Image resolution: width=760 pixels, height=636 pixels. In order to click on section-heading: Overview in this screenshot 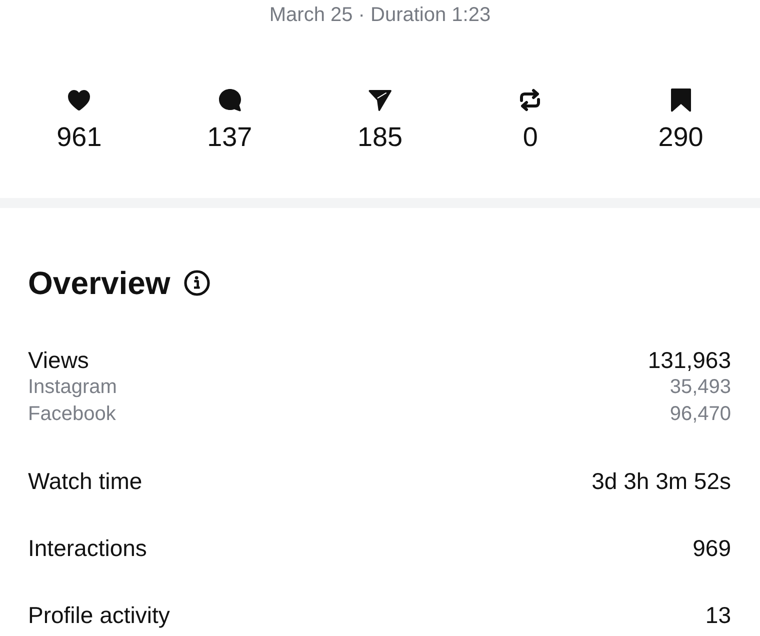, I will do `click(99, 283)`.